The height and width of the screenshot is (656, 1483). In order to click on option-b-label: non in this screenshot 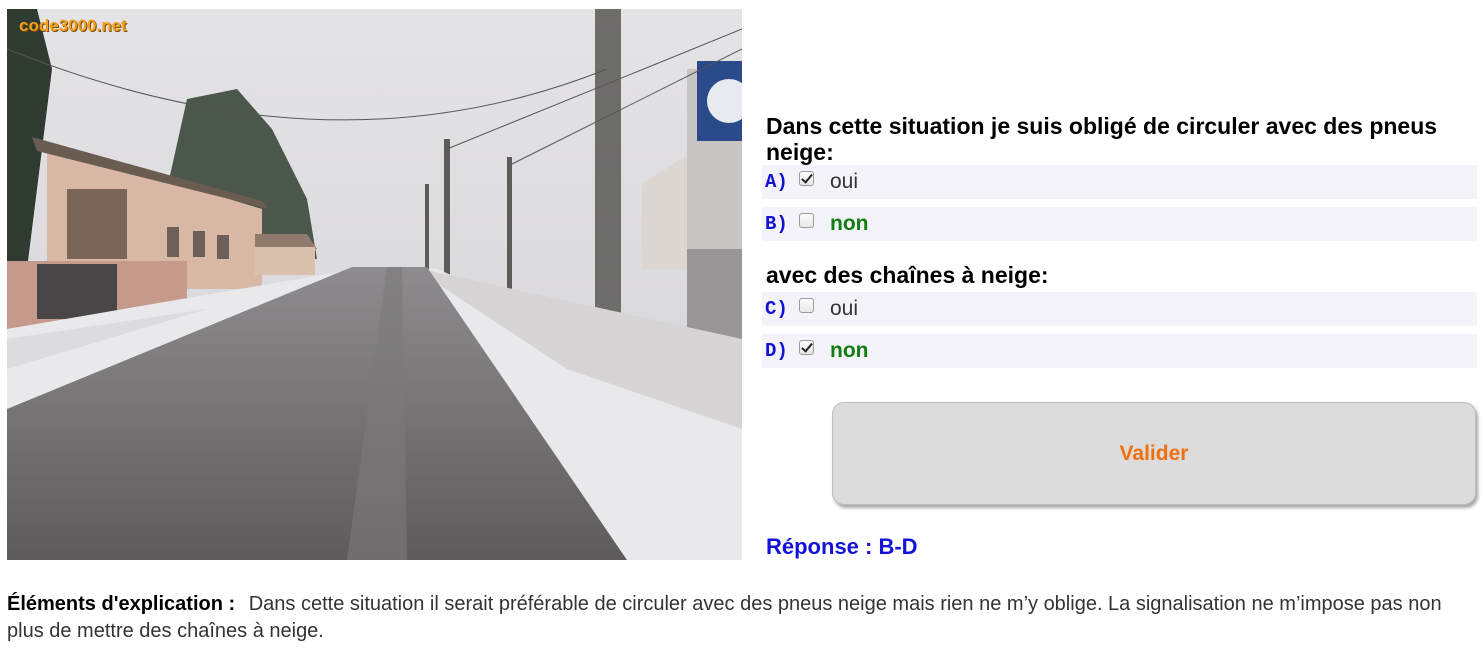, I will do `click(849, 223)`.